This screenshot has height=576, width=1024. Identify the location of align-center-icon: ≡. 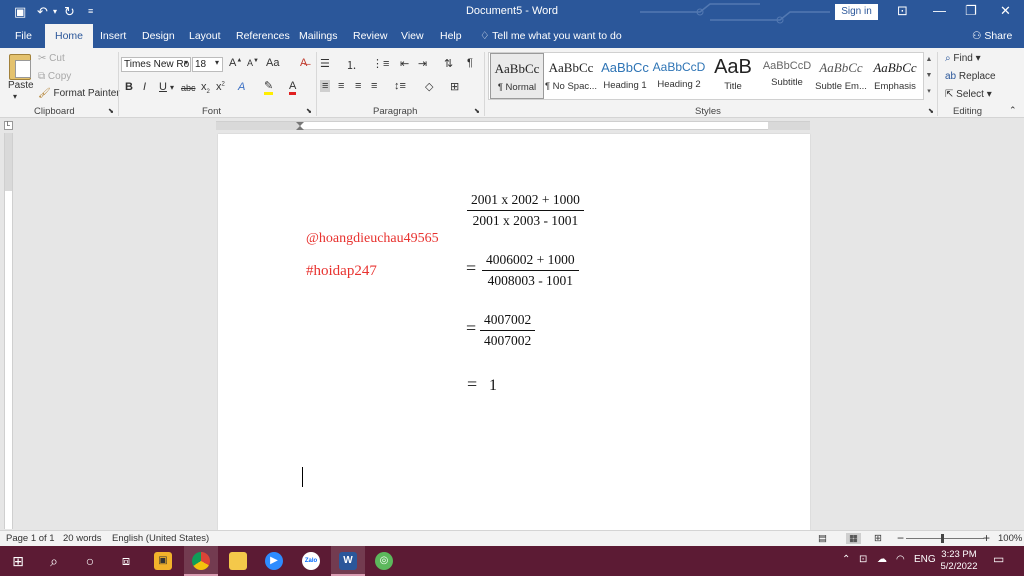
(341, 86).